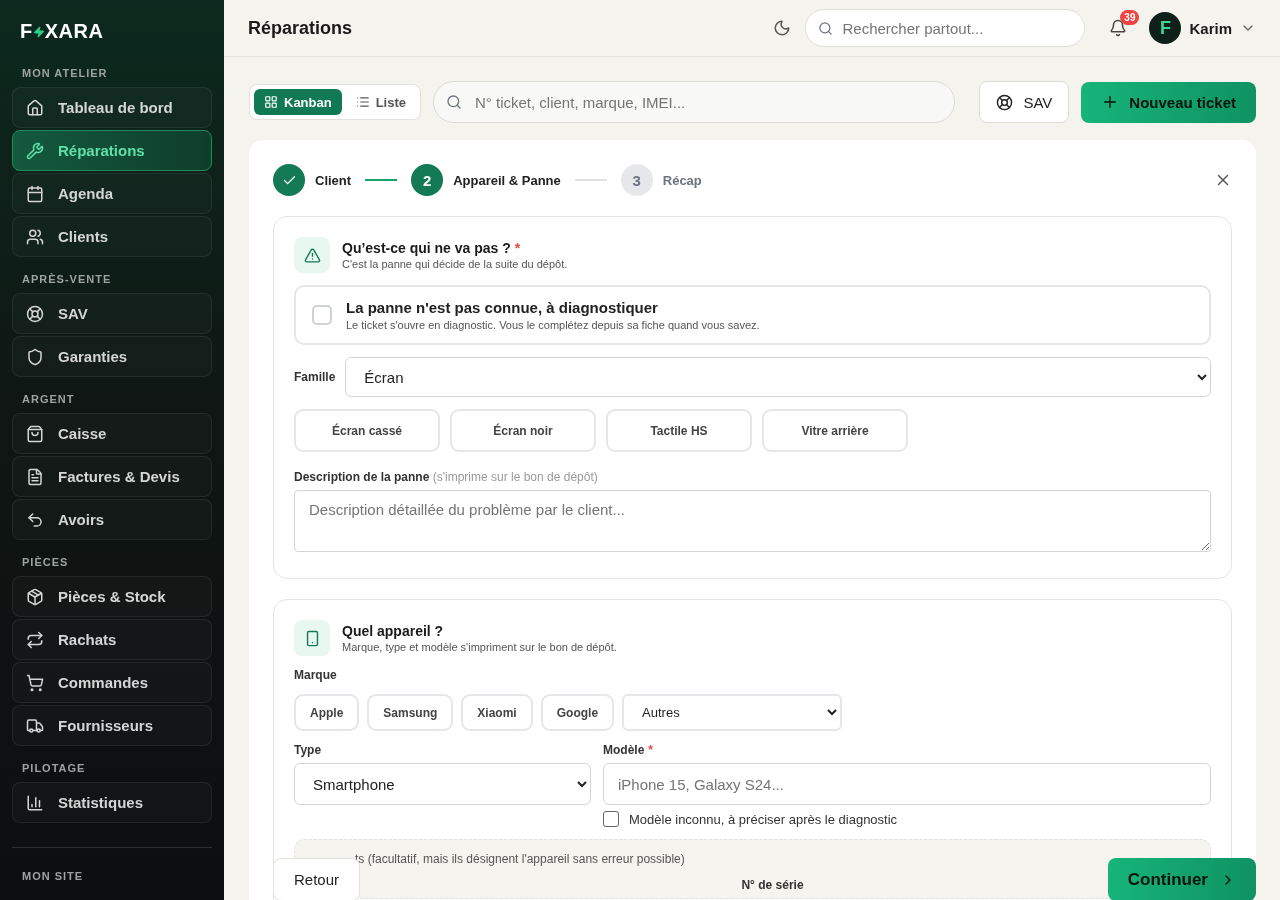 This screenshot has width=1280, height=900. Describe the element at coordinates (455, 264) in the screenshot. I see `section-subtitle: C'est la panne qui décide de la suite du dépôt.` at that location.